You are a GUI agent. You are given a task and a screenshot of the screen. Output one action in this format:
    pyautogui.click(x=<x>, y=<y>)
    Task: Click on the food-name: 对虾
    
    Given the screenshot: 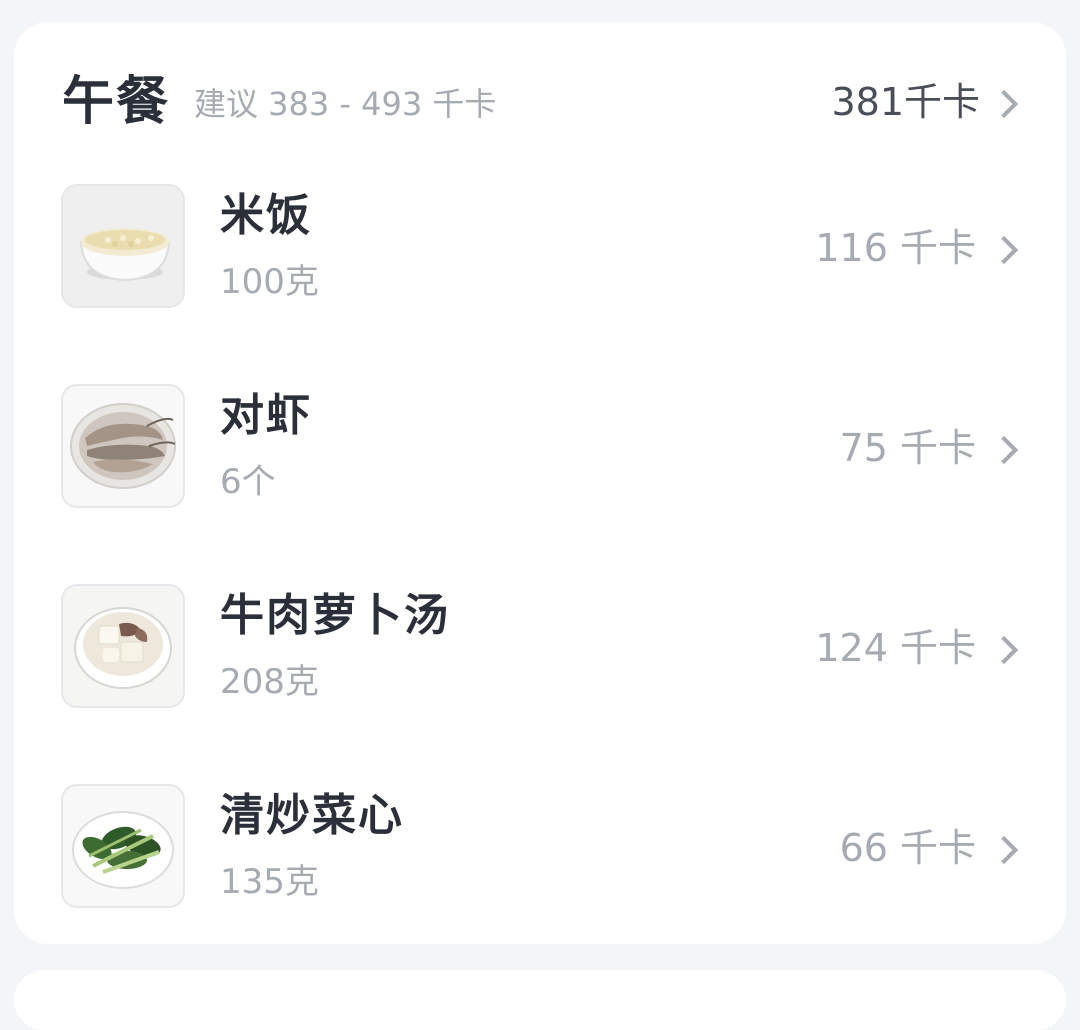 What is the action you would take?
    pyautogui.click(x=266, y=415)
    